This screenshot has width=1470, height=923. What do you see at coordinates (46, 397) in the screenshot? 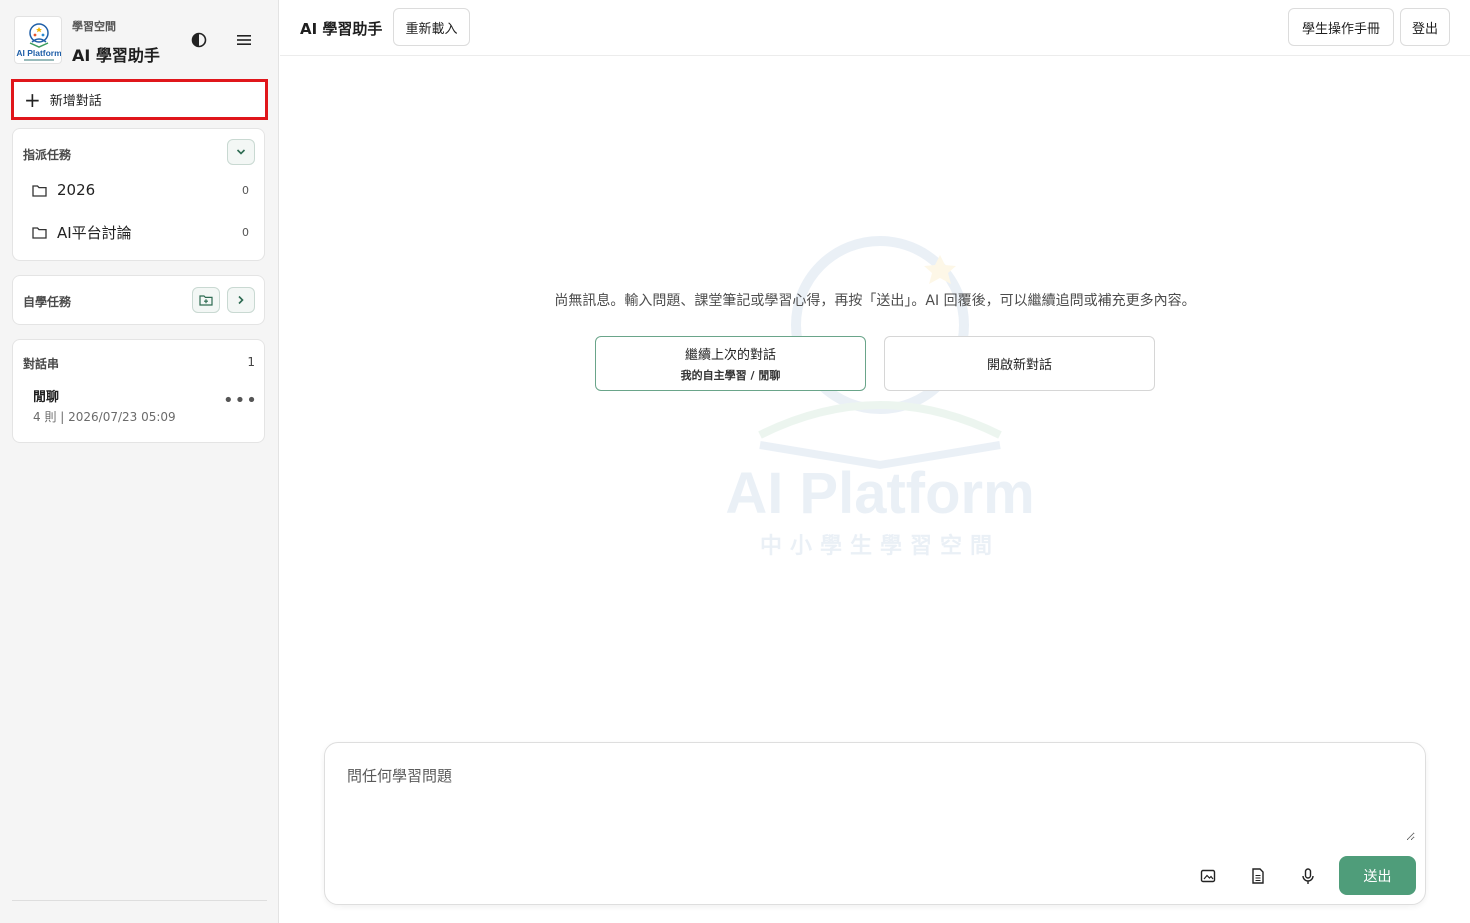
I see `thread-title: 閒聊` at bounding box center [46, 397].